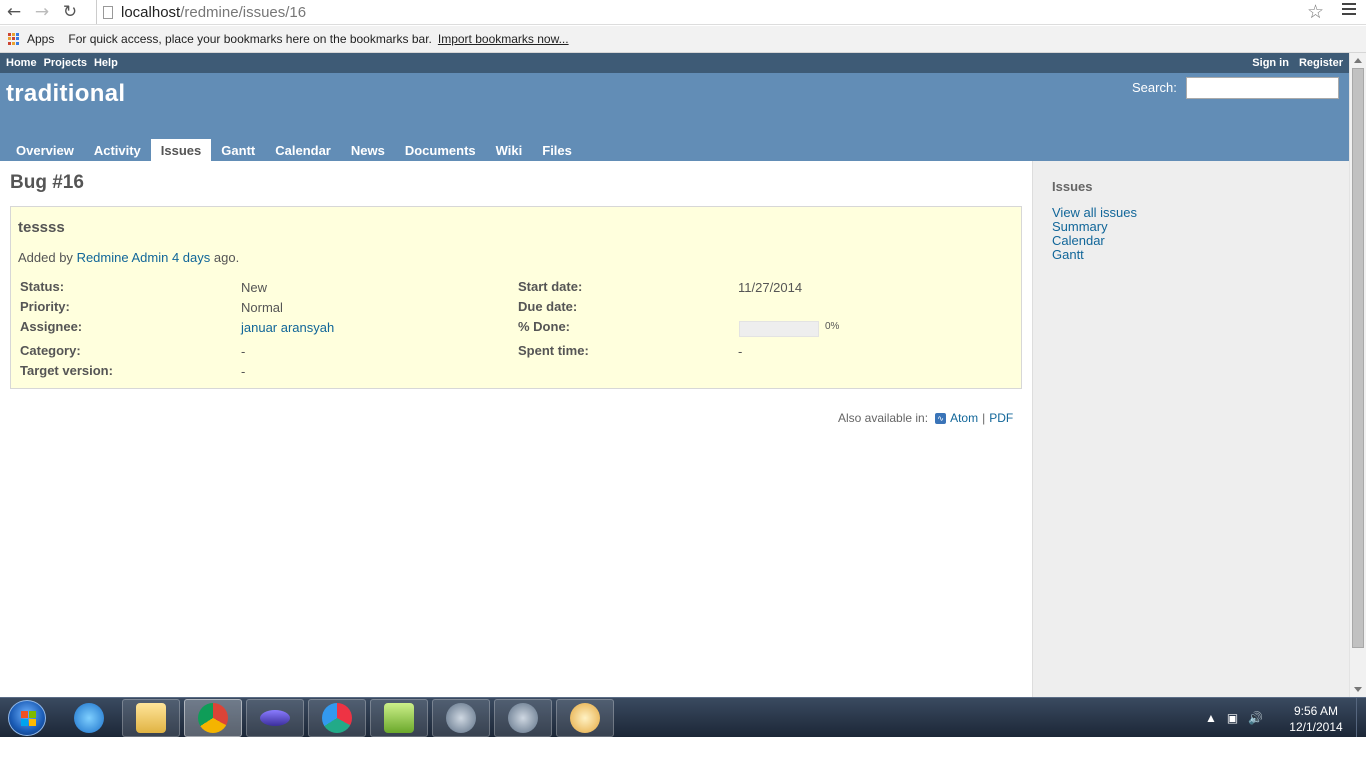  What do you see at coordinates (1211, 718) in the screenshot?
I see `show-hidden-icons-icon: ▲` at bounding box center [1211, 718].